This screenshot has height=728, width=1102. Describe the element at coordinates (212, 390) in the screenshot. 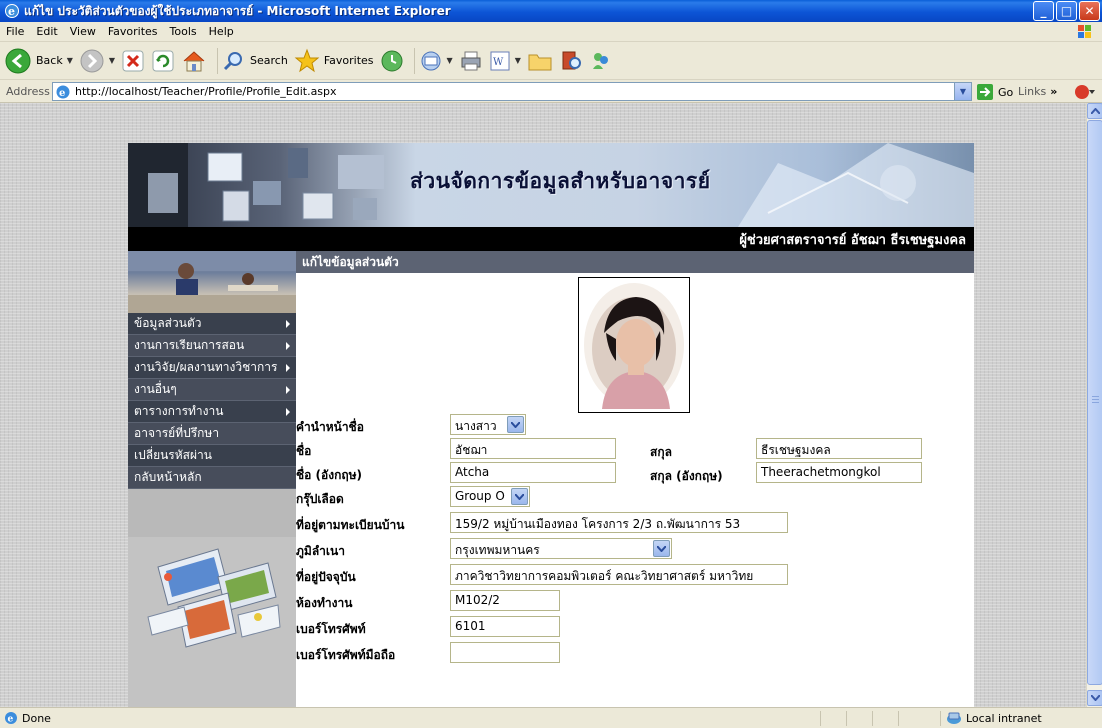

I see `sidebar-item-other-work: งานอื่นๆ` at that location.